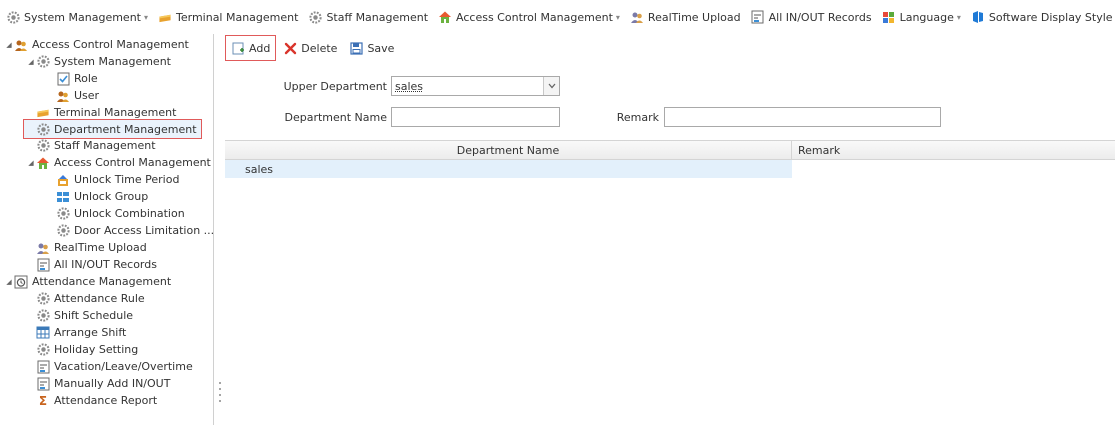  I want to click on sigma-icon: Σ, so click(43, 400).